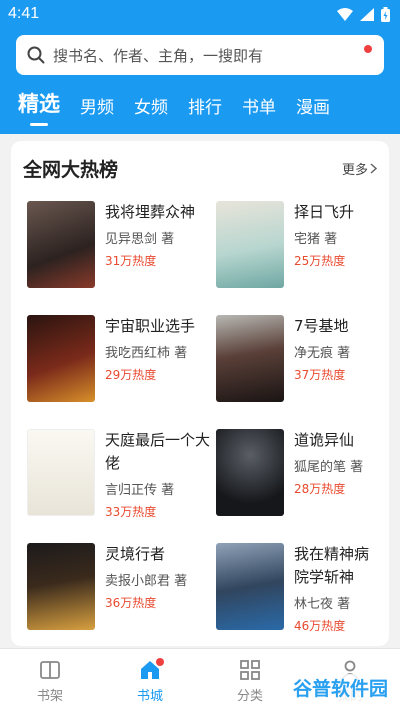 Image resolution: width=400 pixels, height=711 pixels. I want to click on nav-bookshelf: 书架, so click(50, 680).